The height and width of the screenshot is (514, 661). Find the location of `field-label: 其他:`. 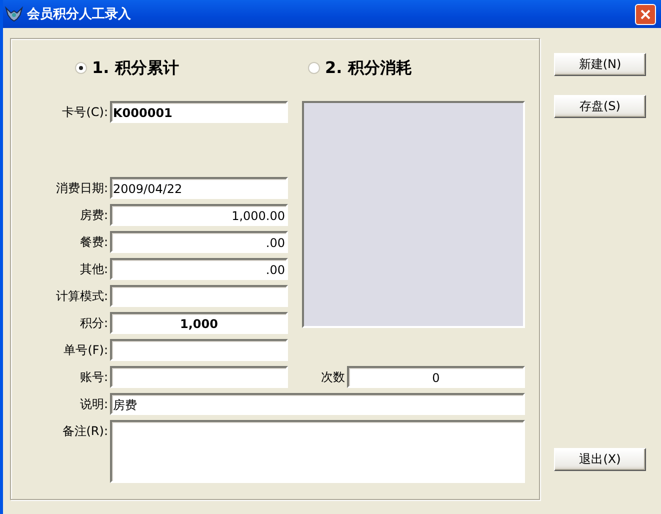

field-label: 其他: is located at coordinates (93, 269).